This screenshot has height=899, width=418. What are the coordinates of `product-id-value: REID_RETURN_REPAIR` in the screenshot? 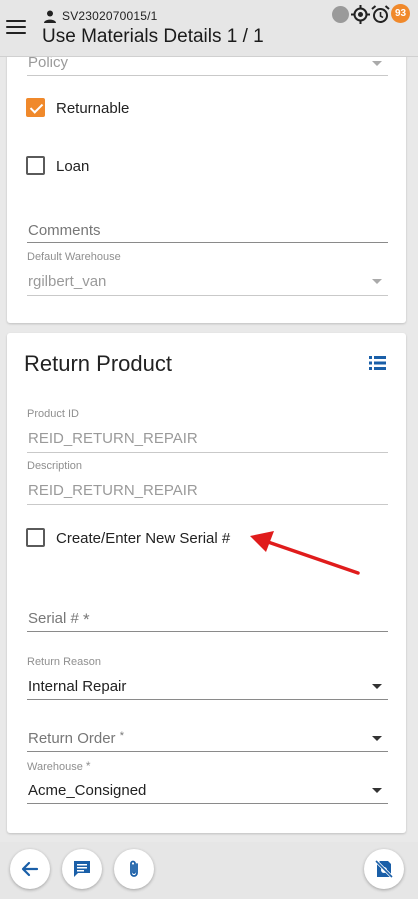 It's located at (113, 438).